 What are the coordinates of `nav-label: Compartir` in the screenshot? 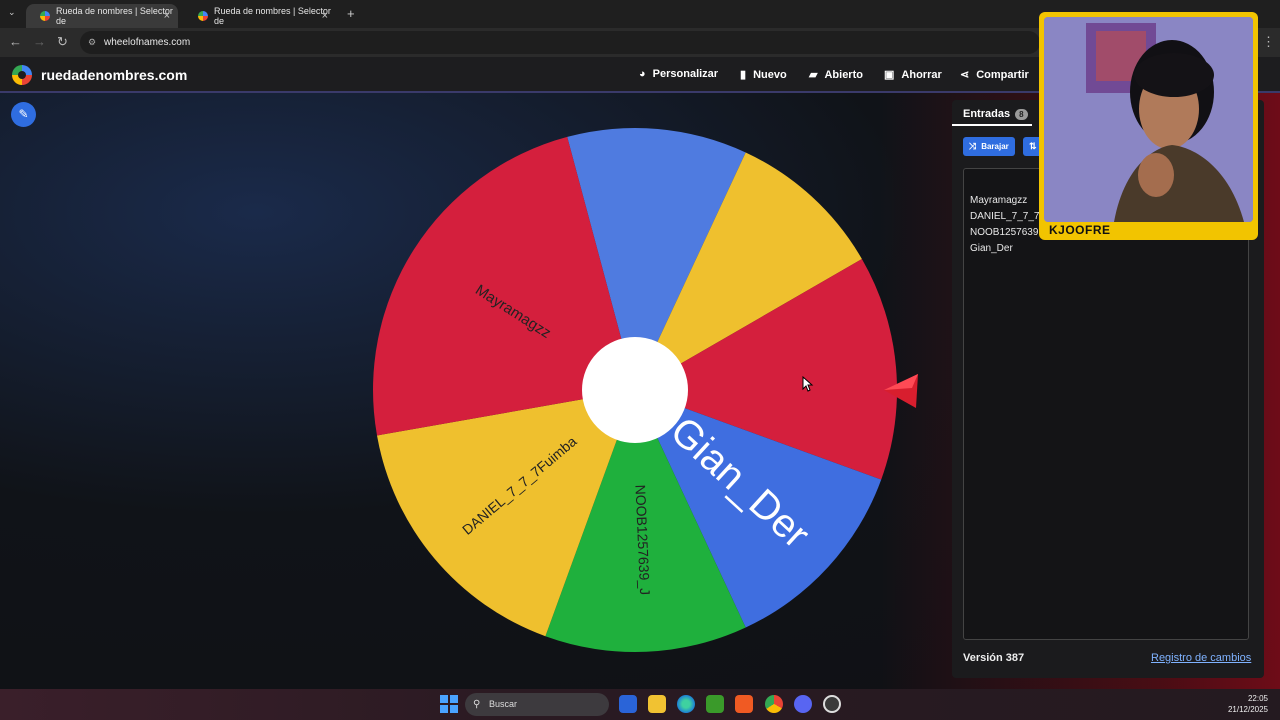 It's located at (1002, 74).